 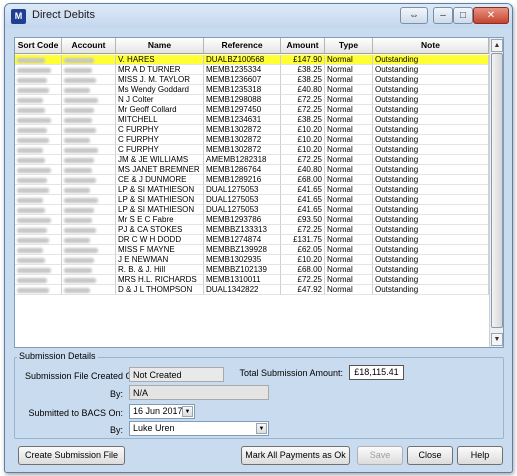 I want to click on submitted-by-select: Luke Uren ▼, so click(x=199, y=428).